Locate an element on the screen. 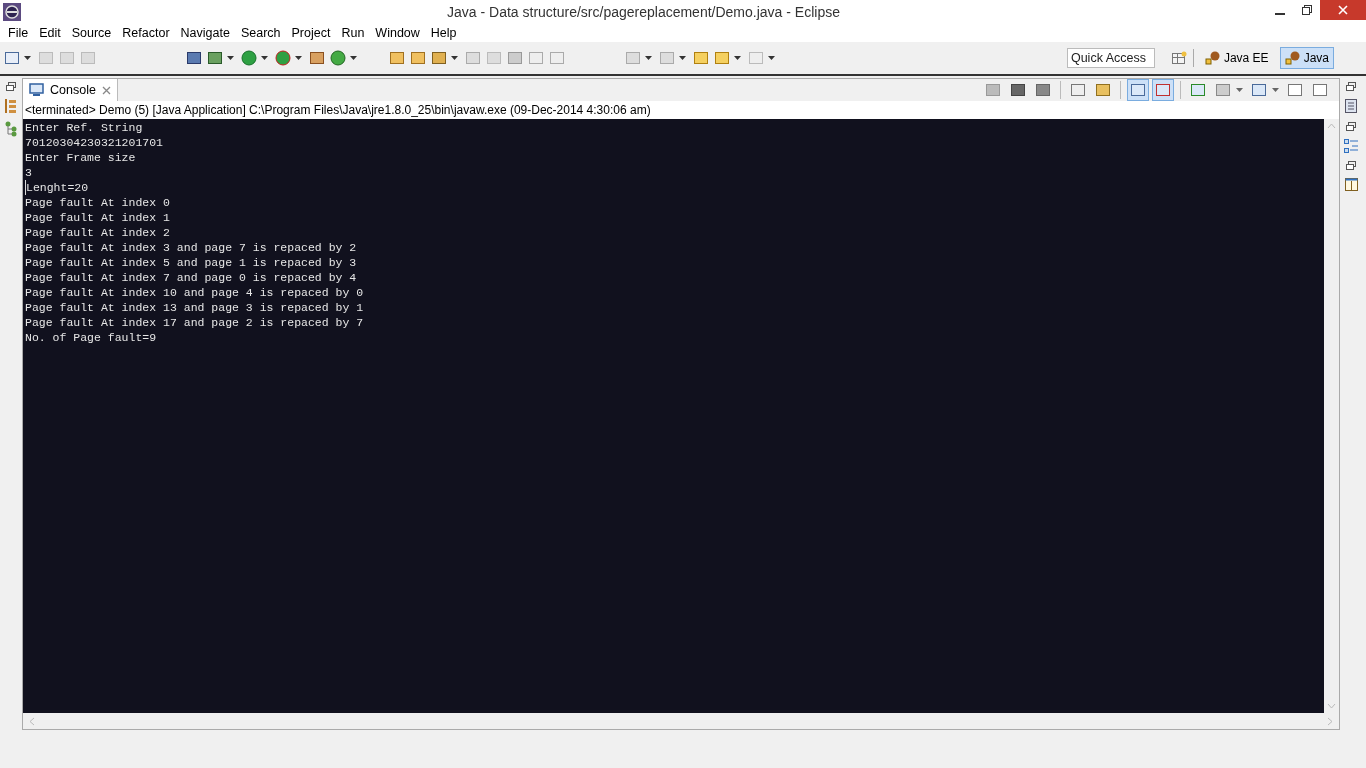  console-line: Page fault At index 13 and page 3 is repaced by 1 is located at coordinates (194, 307).